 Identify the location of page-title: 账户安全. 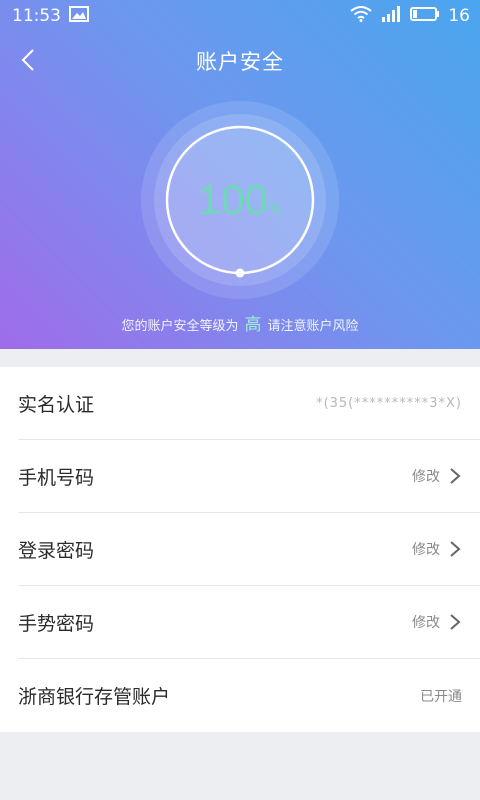
(240, 62).